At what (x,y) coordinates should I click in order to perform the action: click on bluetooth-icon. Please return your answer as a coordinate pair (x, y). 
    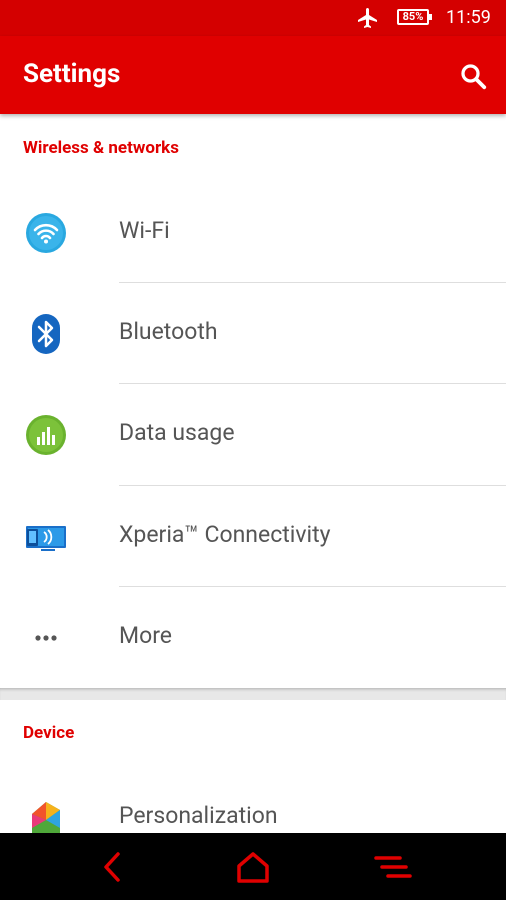
    Looking at the image, I should click on (46, 334).